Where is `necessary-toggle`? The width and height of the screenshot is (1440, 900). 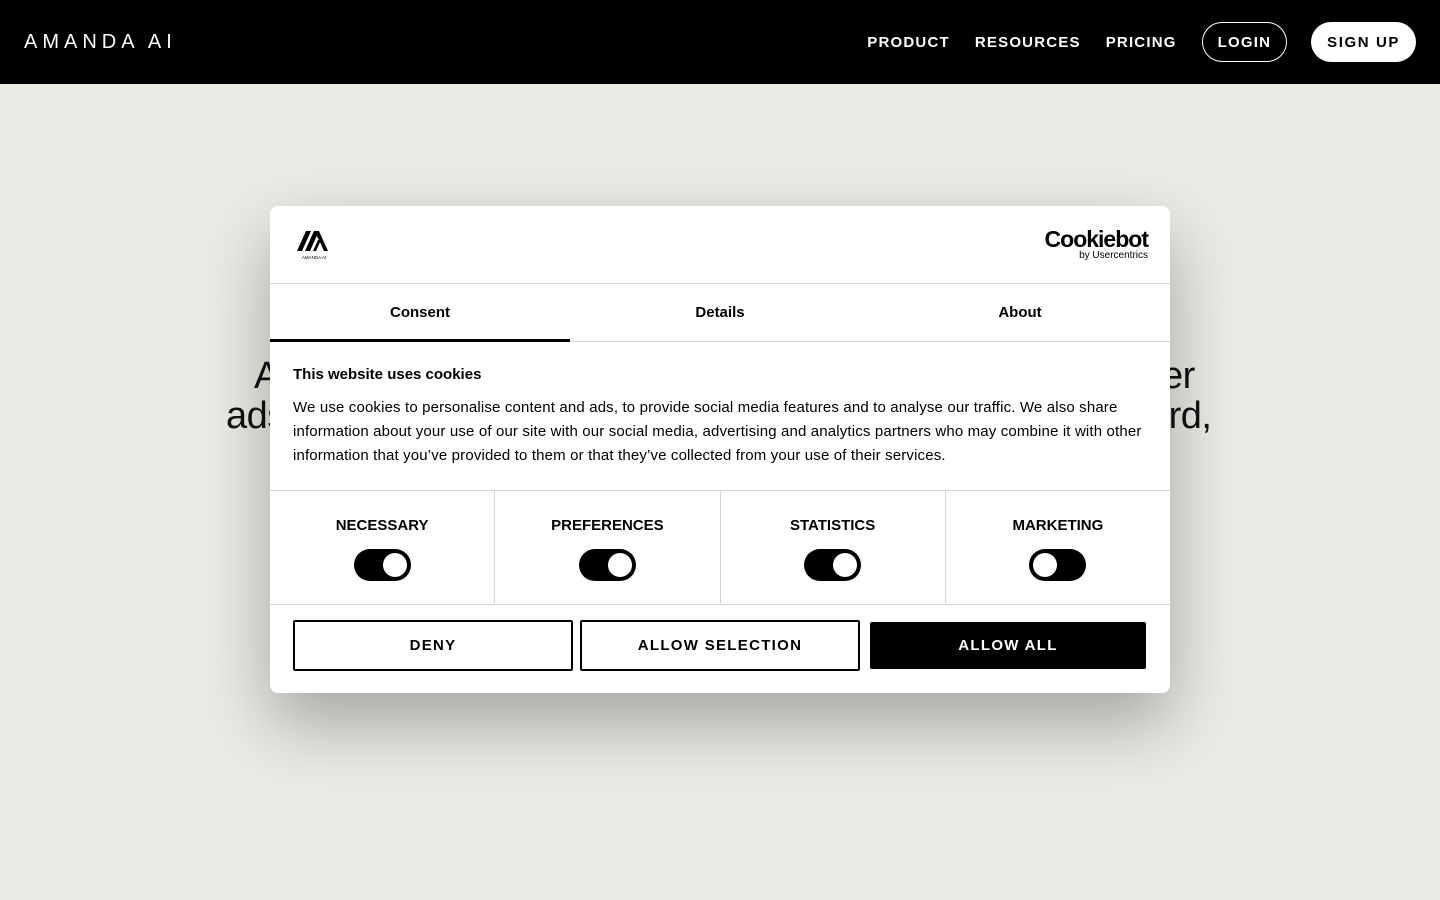 necessary-toggle is located at coordinates (382, 565).